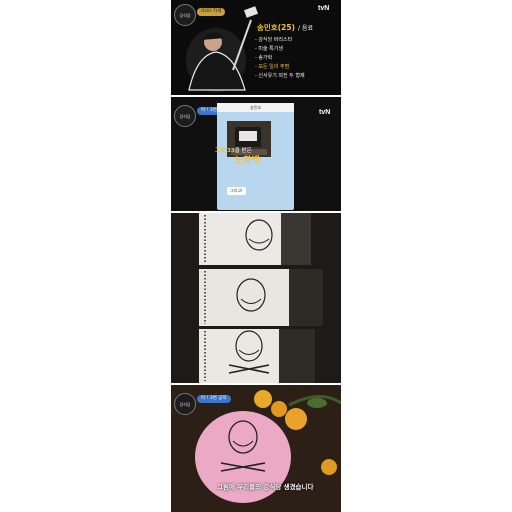 This screenshot has height=512, width=512. What do you see at coordinates (274, 40) in the screenshot?
I see `trait-item: - 강식당 바리스타` at bounding box center [274, 40].